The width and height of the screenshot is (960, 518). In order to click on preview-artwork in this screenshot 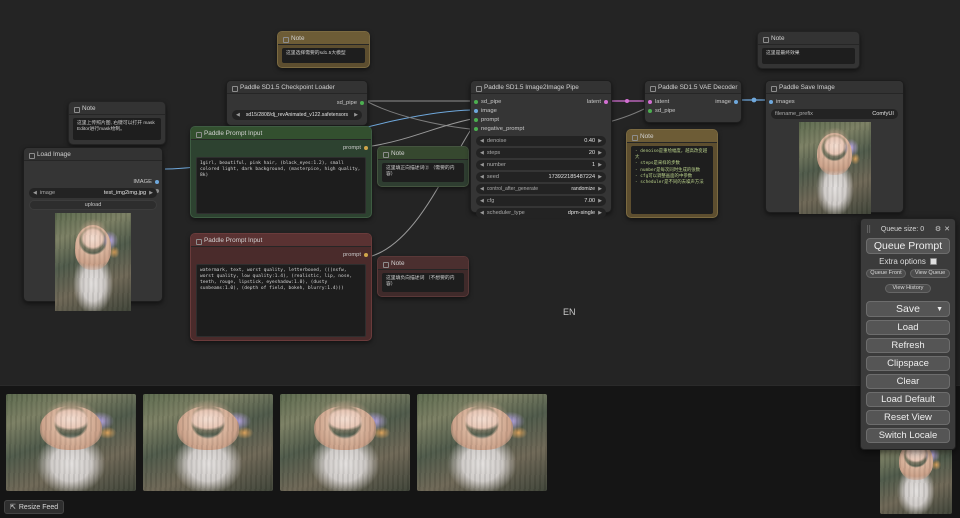, I will do `click(93, 262)`.